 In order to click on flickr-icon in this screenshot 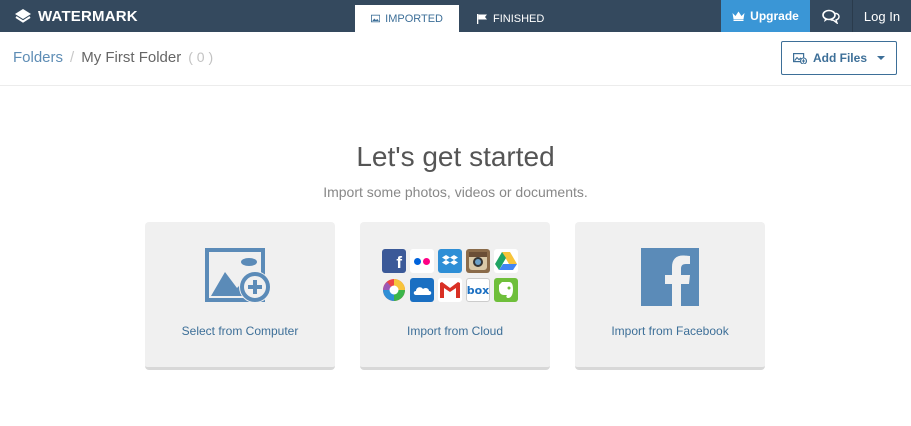, I will do `click(422, 261)`.